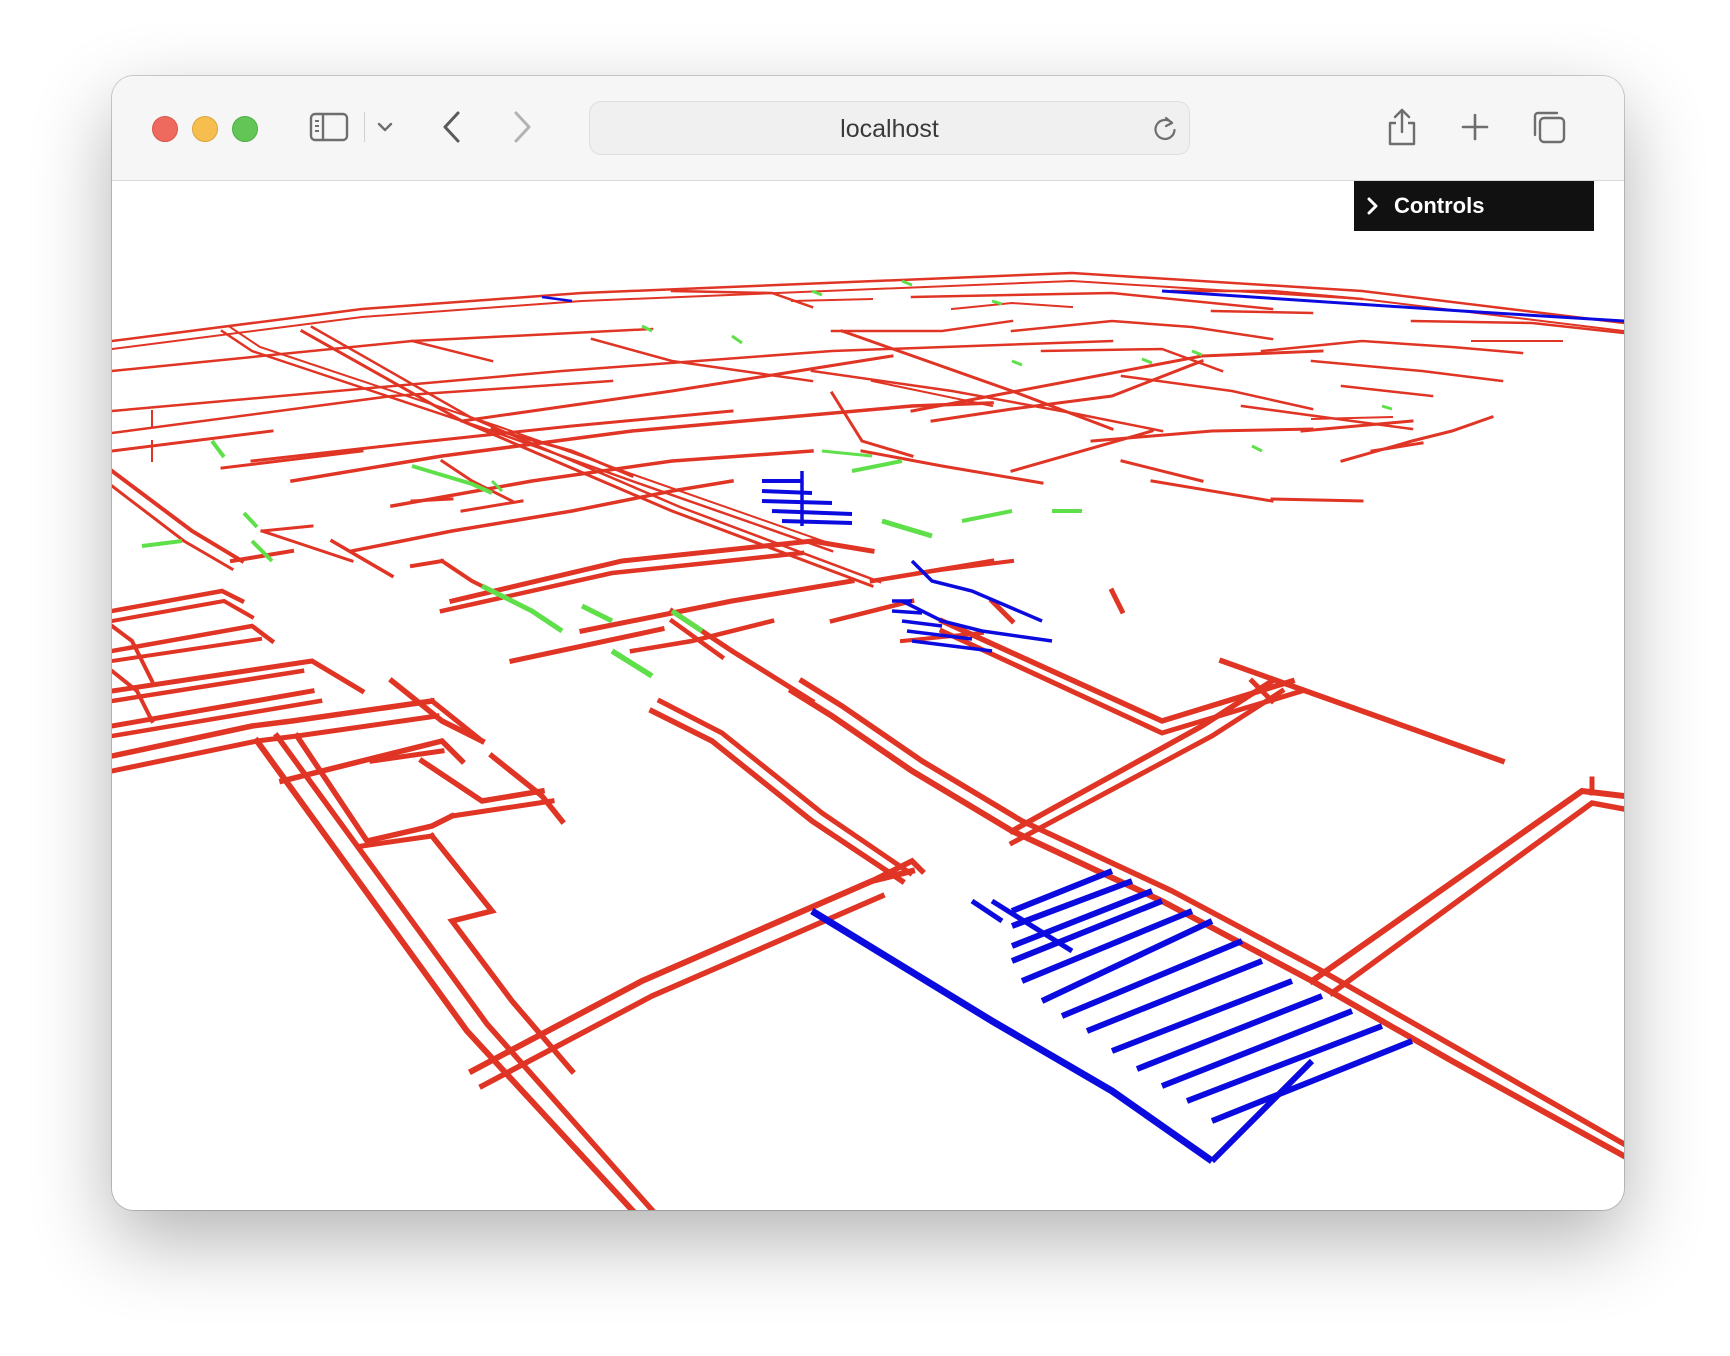  I want to click on zoom-icon, so click(245, 129).